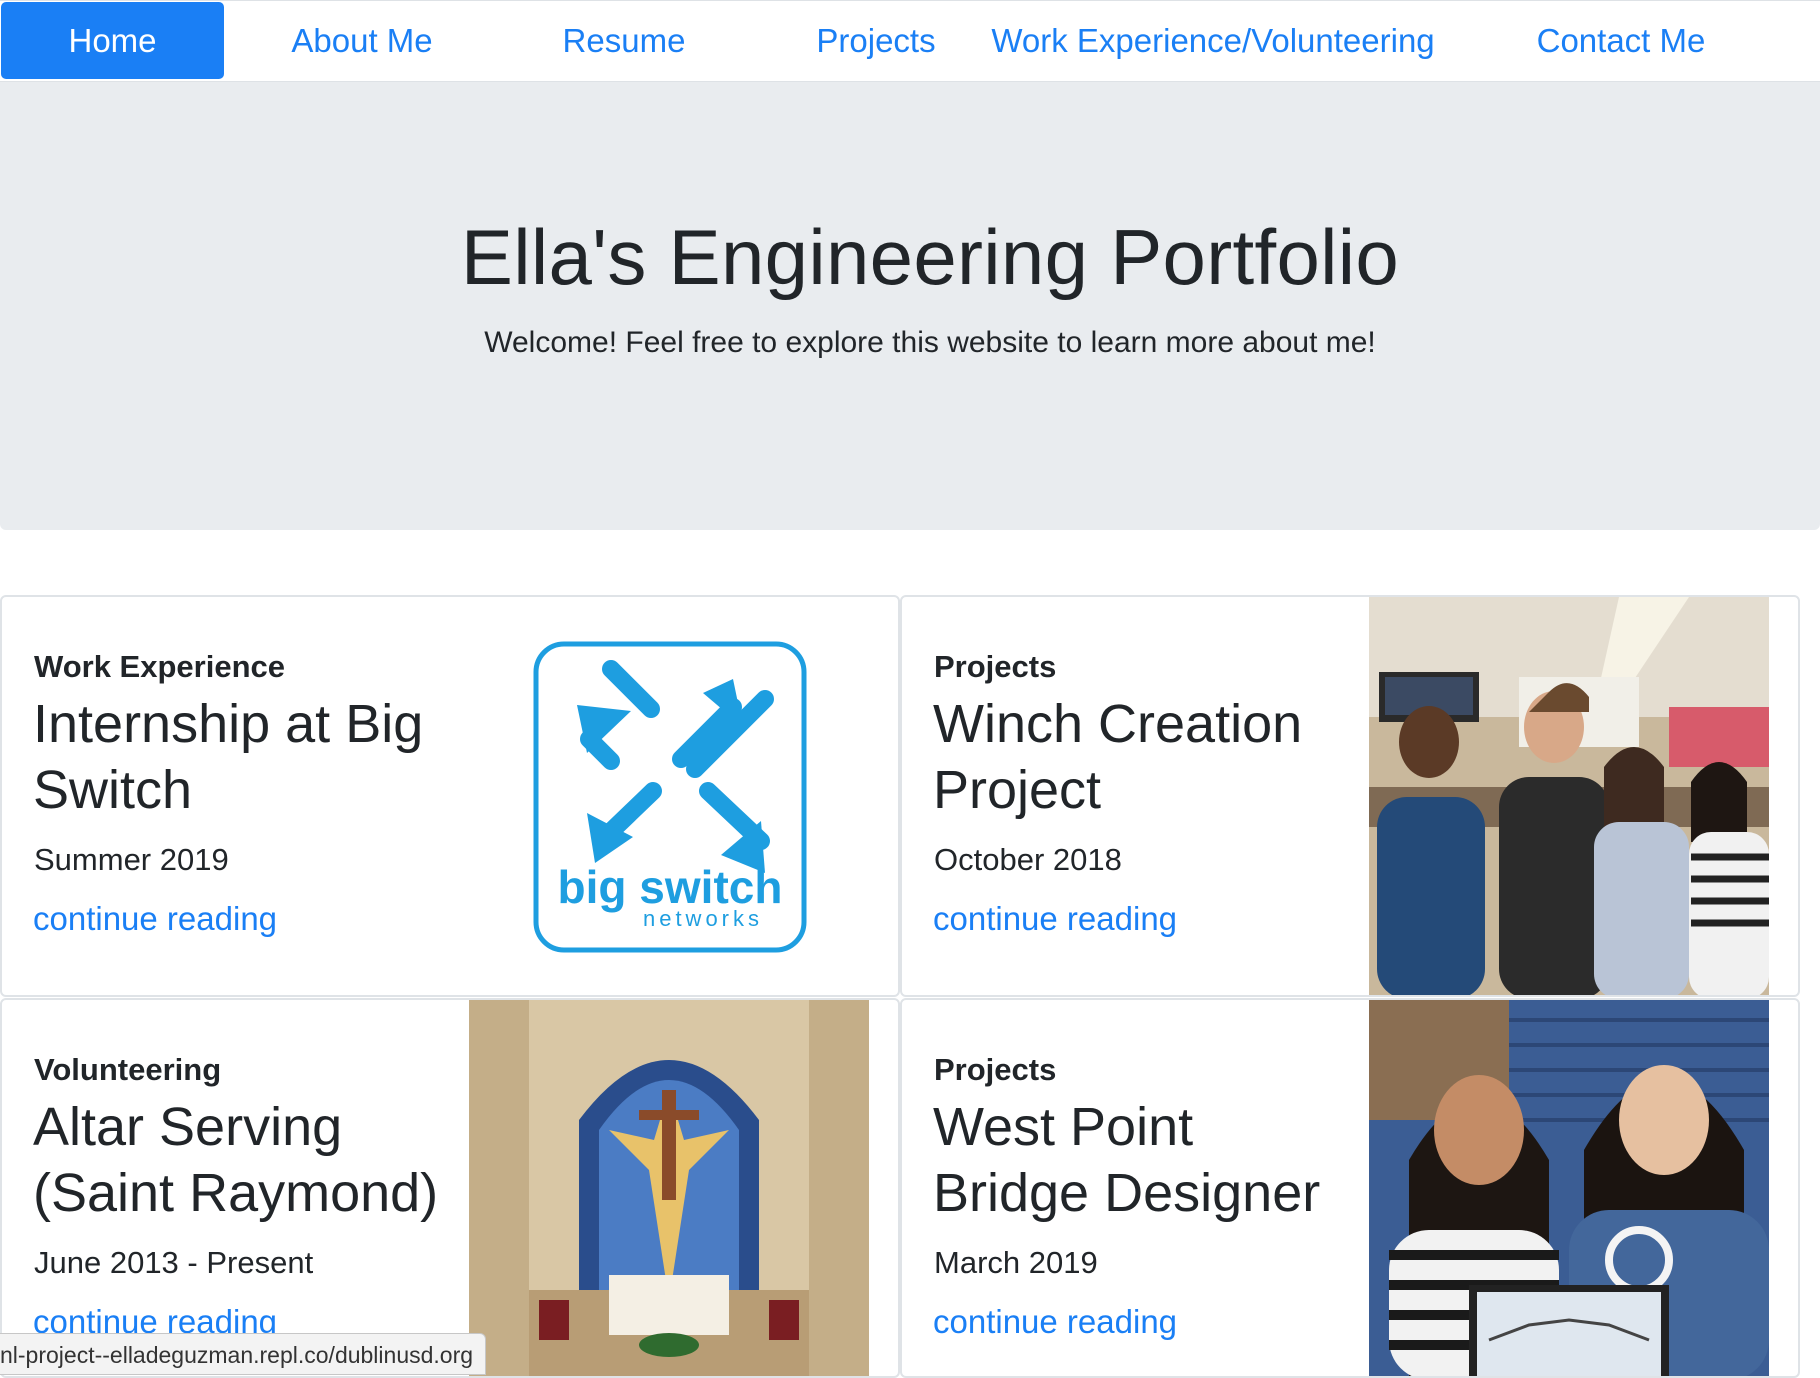 This screenshot has height=1378, width=1820. Describe the element at coordinates (1028, 859) in the screenshot. I see `card-date: October 2018` at that location.